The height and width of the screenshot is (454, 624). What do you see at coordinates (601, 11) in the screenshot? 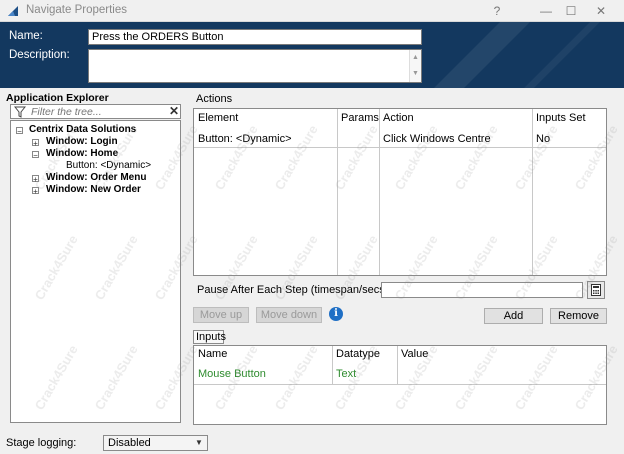
I see `close-button: ✕` at bounding box center [601, 11].